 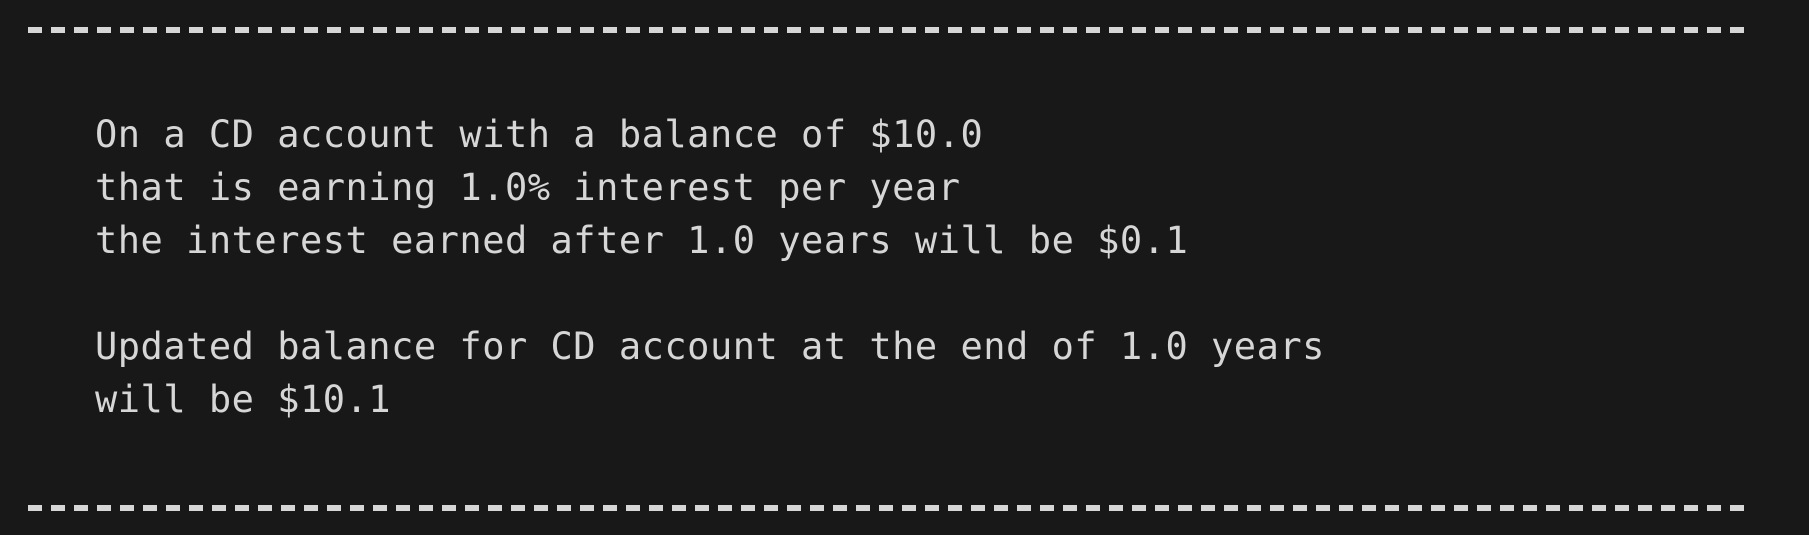 What do you see at coordinates (539, 134) in the screenshot?
I see `output-line-balance: On a CD account with a balance of $10.0` at bounding box center [539, 134].